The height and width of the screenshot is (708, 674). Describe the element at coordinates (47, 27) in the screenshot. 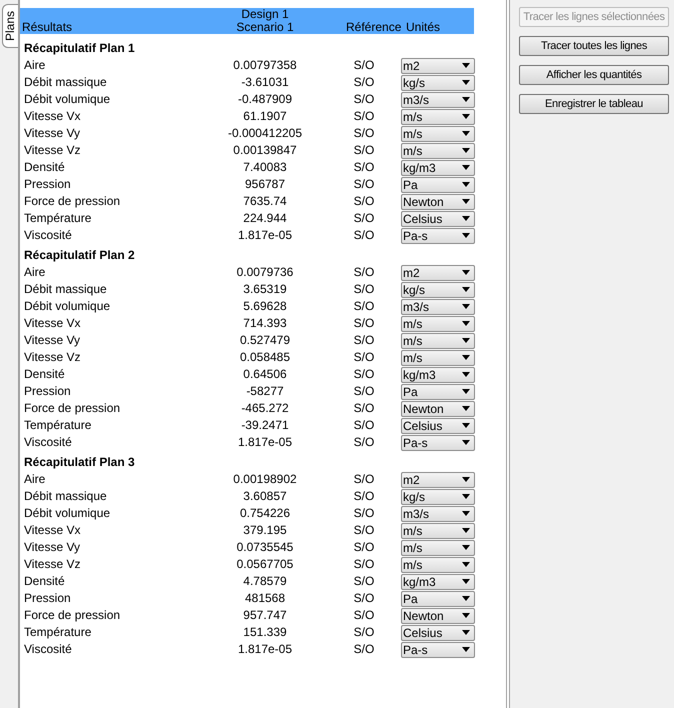

I see `column-header: Résultats` at that location.